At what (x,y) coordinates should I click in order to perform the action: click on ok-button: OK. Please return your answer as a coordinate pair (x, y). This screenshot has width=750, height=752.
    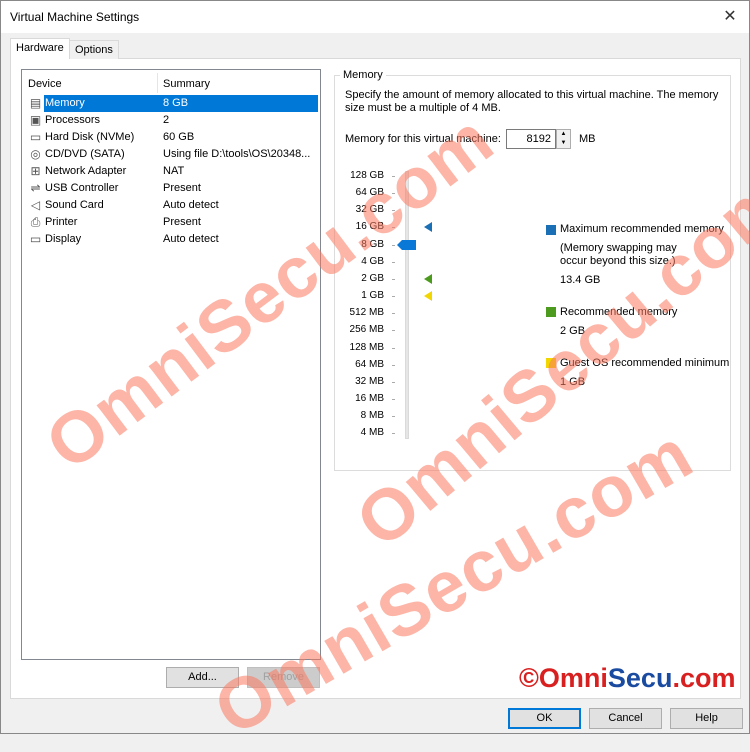
    Looking at the image, I should click on (544, 718).